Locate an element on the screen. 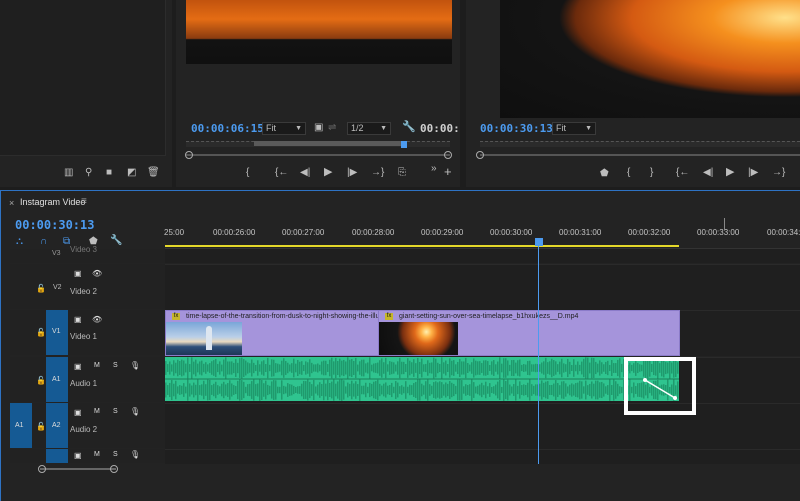 This screenshot has height=501, width=800. snap-magnet-icon: ∩ is located at coordinates (43, 241).